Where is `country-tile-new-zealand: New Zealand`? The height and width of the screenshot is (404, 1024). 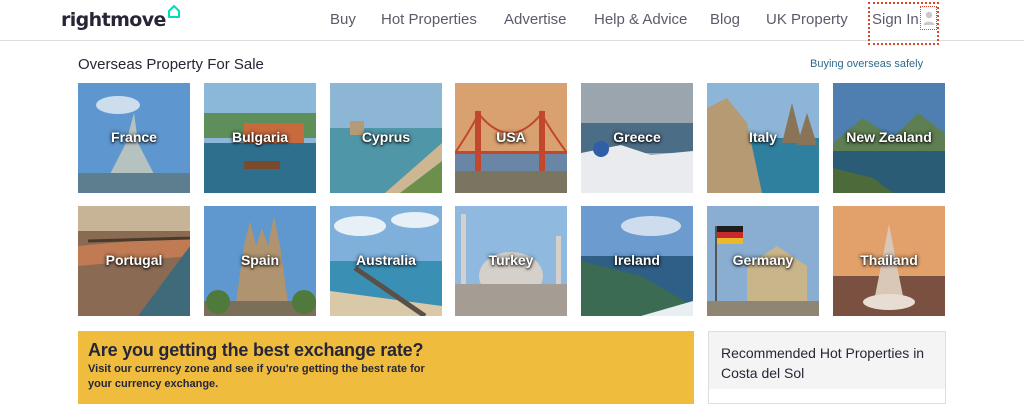 country-tile-new-zealand: New Zealand is located at coordinates (889, 138).